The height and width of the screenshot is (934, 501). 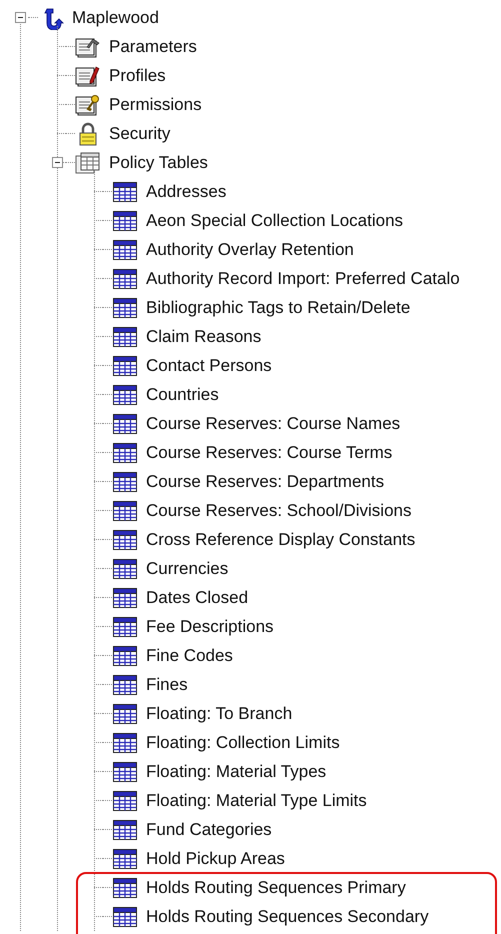 What do you see at coordinates (275, 220) in the screenshot?
I see `tree-item: Aeon Special Collection Locations` at bounding box center [275, 220].